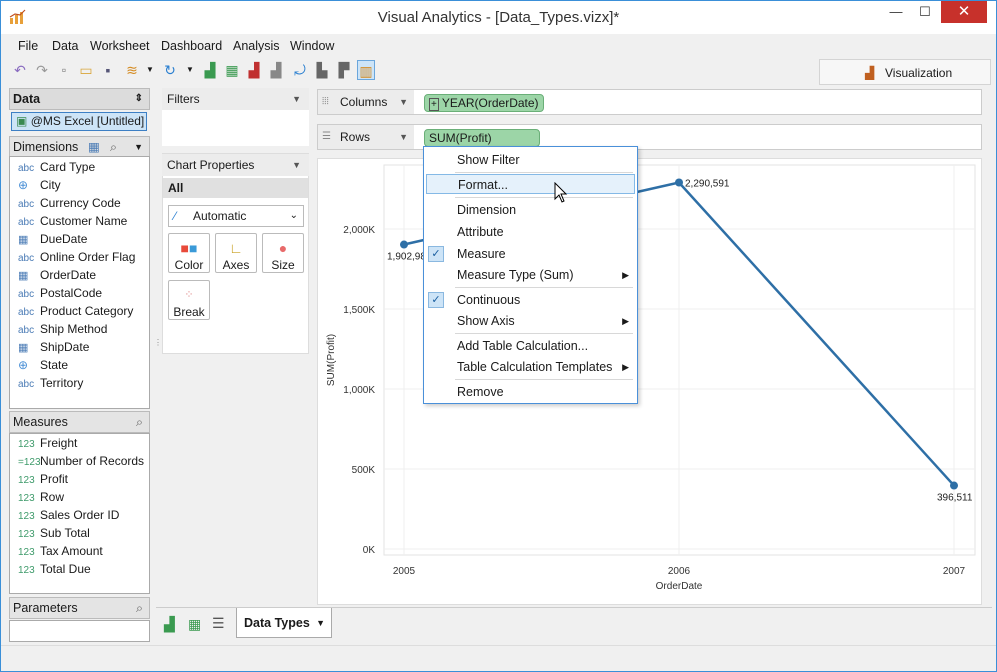 This screenshot has width=997, height=672. Describe the element at coordinates (256, 46) in the screenshot. I see `menu-analysis: Analysis` at that location.